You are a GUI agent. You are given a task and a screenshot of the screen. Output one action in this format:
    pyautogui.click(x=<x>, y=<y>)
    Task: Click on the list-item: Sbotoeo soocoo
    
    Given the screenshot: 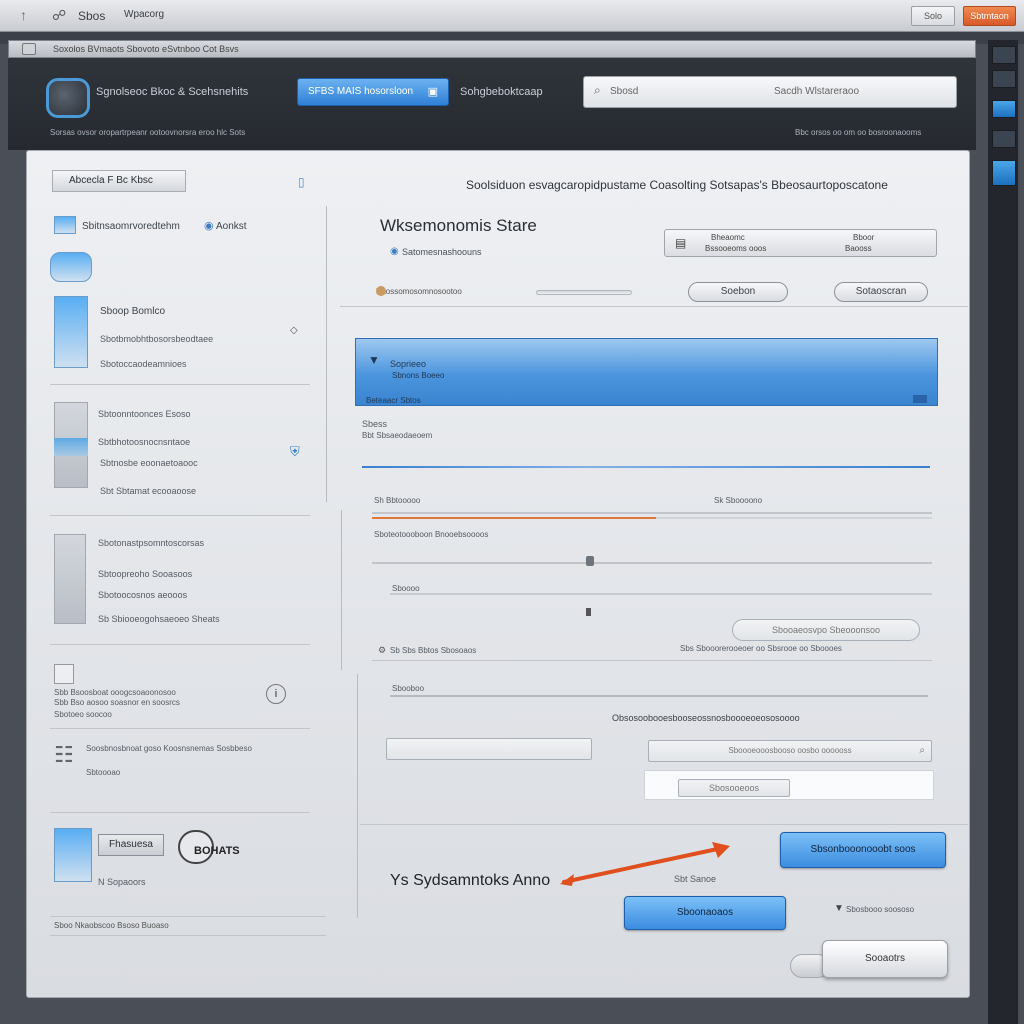 What is the action you would take?
    pyautogui.click(x=83, y=714)
    